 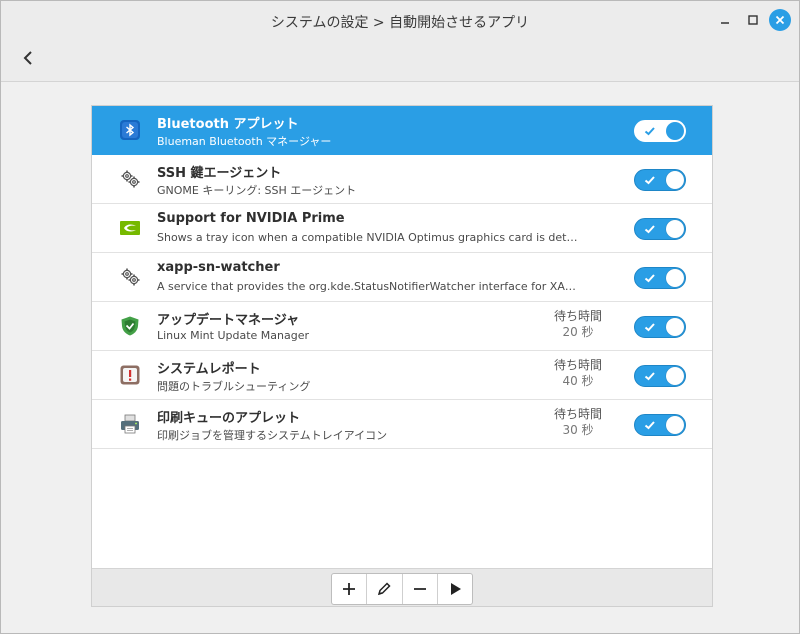 I want to click on app-description: 問題のトラブルシューティング, so click(x=234, y=386).